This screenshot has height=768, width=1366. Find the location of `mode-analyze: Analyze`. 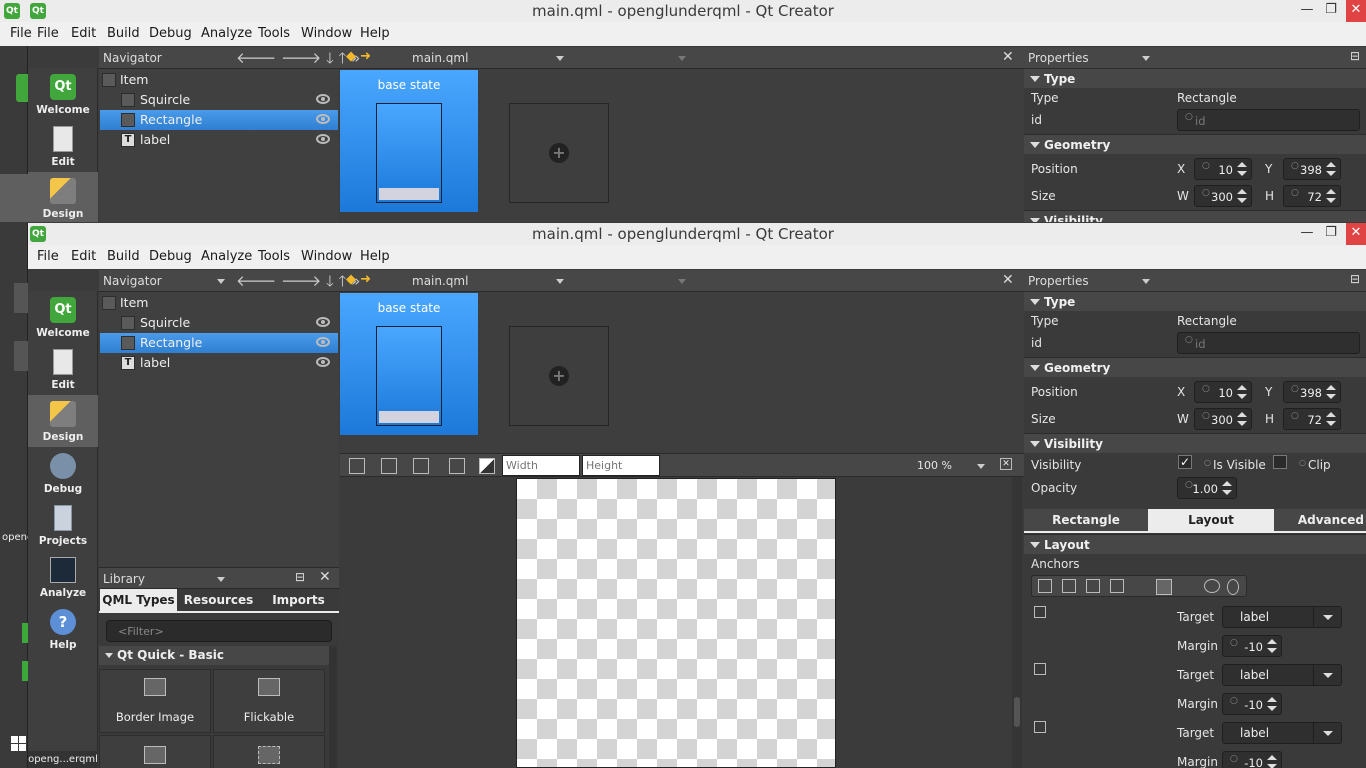

mode-analyze: Analyze is located at coordinates (63, 577).